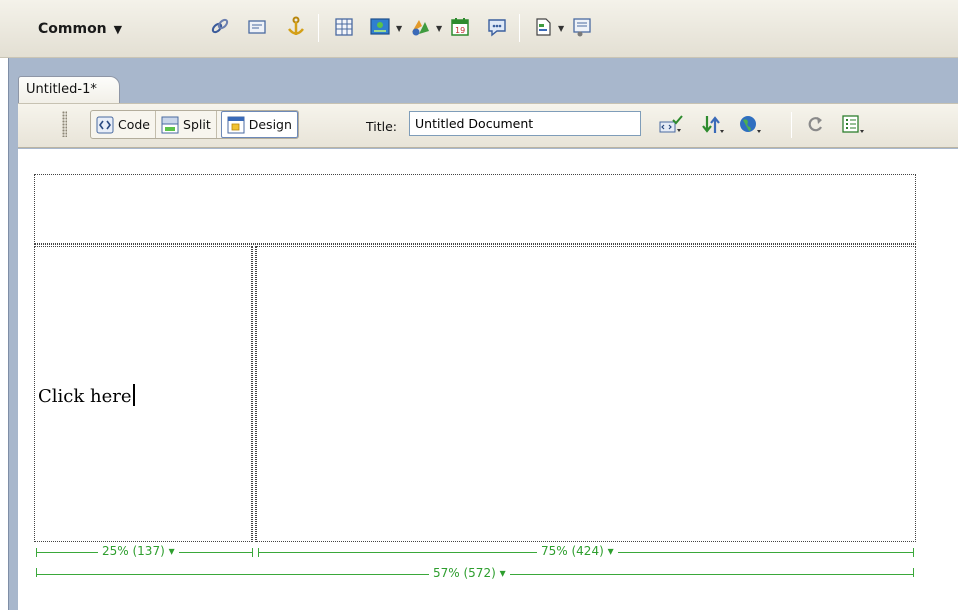 The height and width of the screenshot is (610, 958). I want to click on table-icon, so click(344, 27).